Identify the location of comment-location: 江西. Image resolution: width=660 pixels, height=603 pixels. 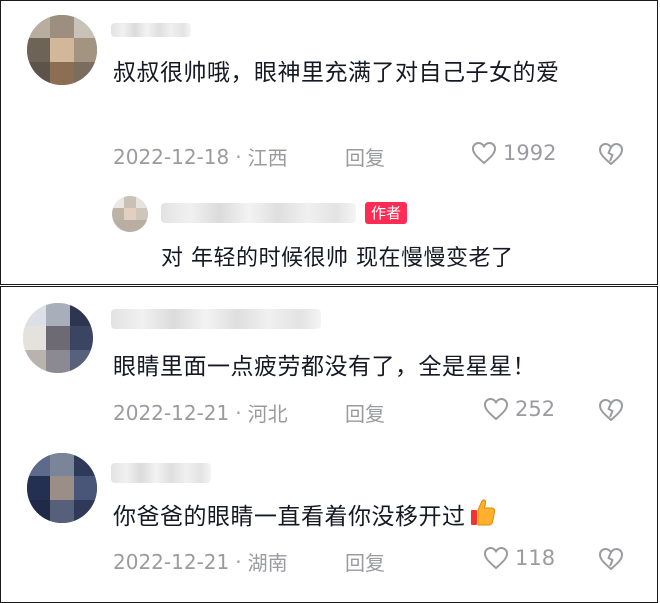
(267, 158).